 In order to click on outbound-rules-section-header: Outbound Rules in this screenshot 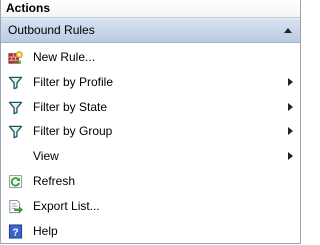, I will do `click(150, 30)`.